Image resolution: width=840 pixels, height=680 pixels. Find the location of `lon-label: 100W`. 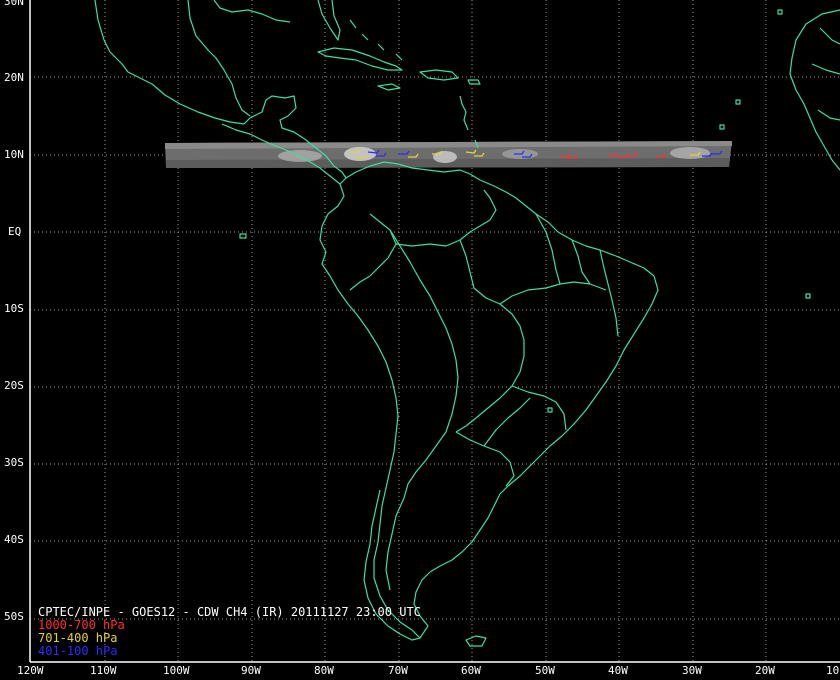

lon-label: 100W is located at coordinates (176, 670).